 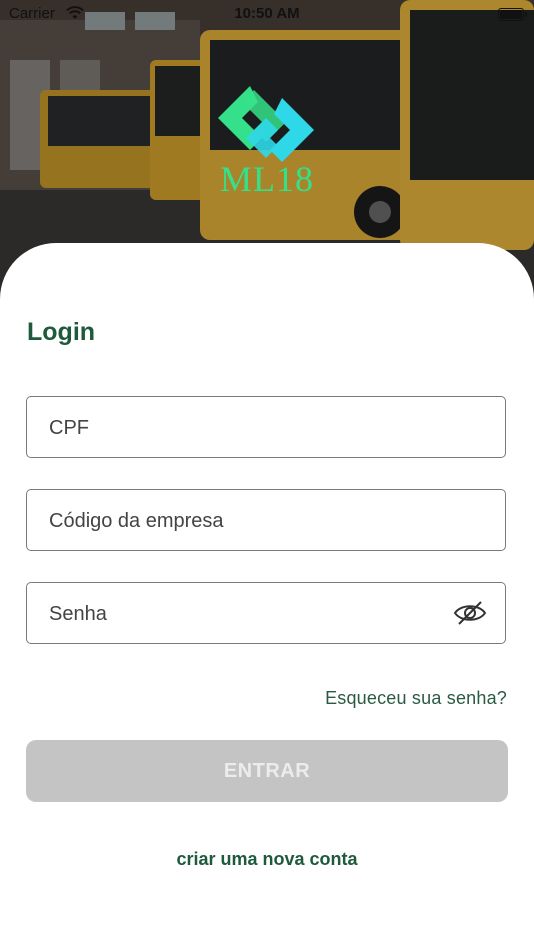 I want to click on forgot-password-link: Esqueceu sua senha?, so click(x=416, y=698).